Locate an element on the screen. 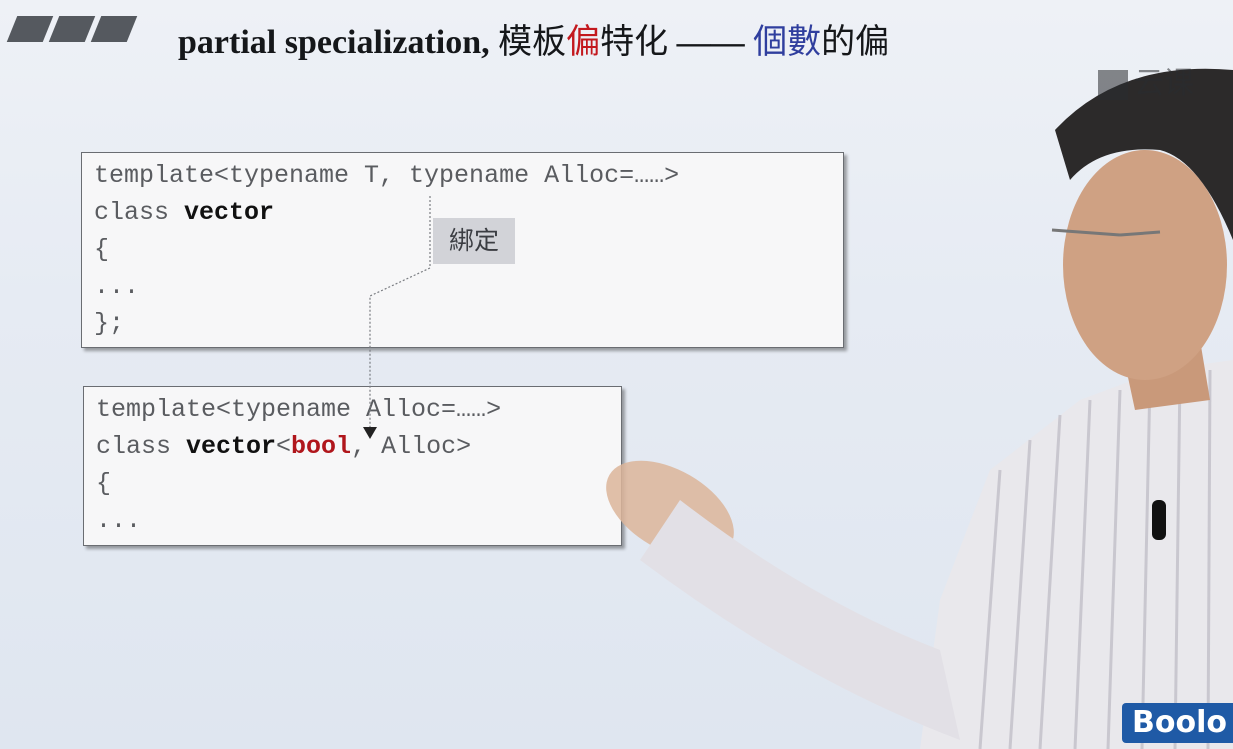  logo-text: 云课 is located at coordinates (1164, 83).